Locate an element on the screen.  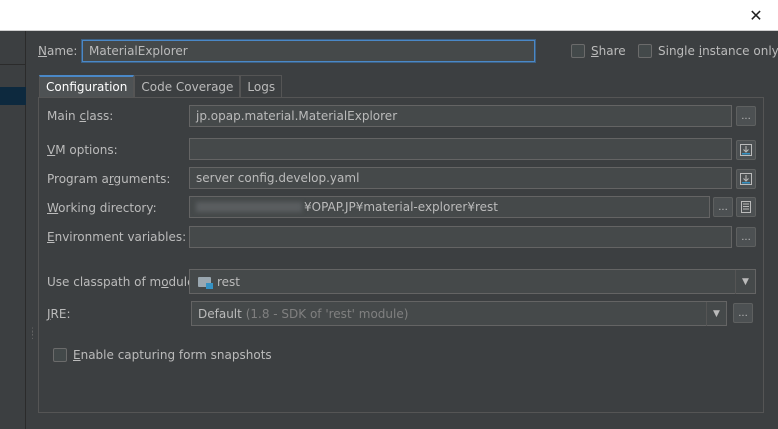
main-class-input: jp.opap.material.MaterialExplorer is located at coordinates (460, 116).